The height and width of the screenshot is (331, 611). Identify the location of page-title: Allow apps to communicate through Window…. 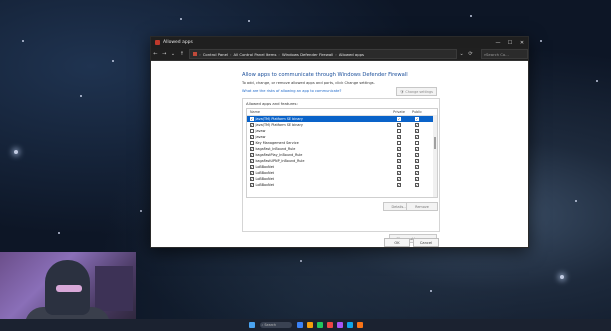
(325, 75).